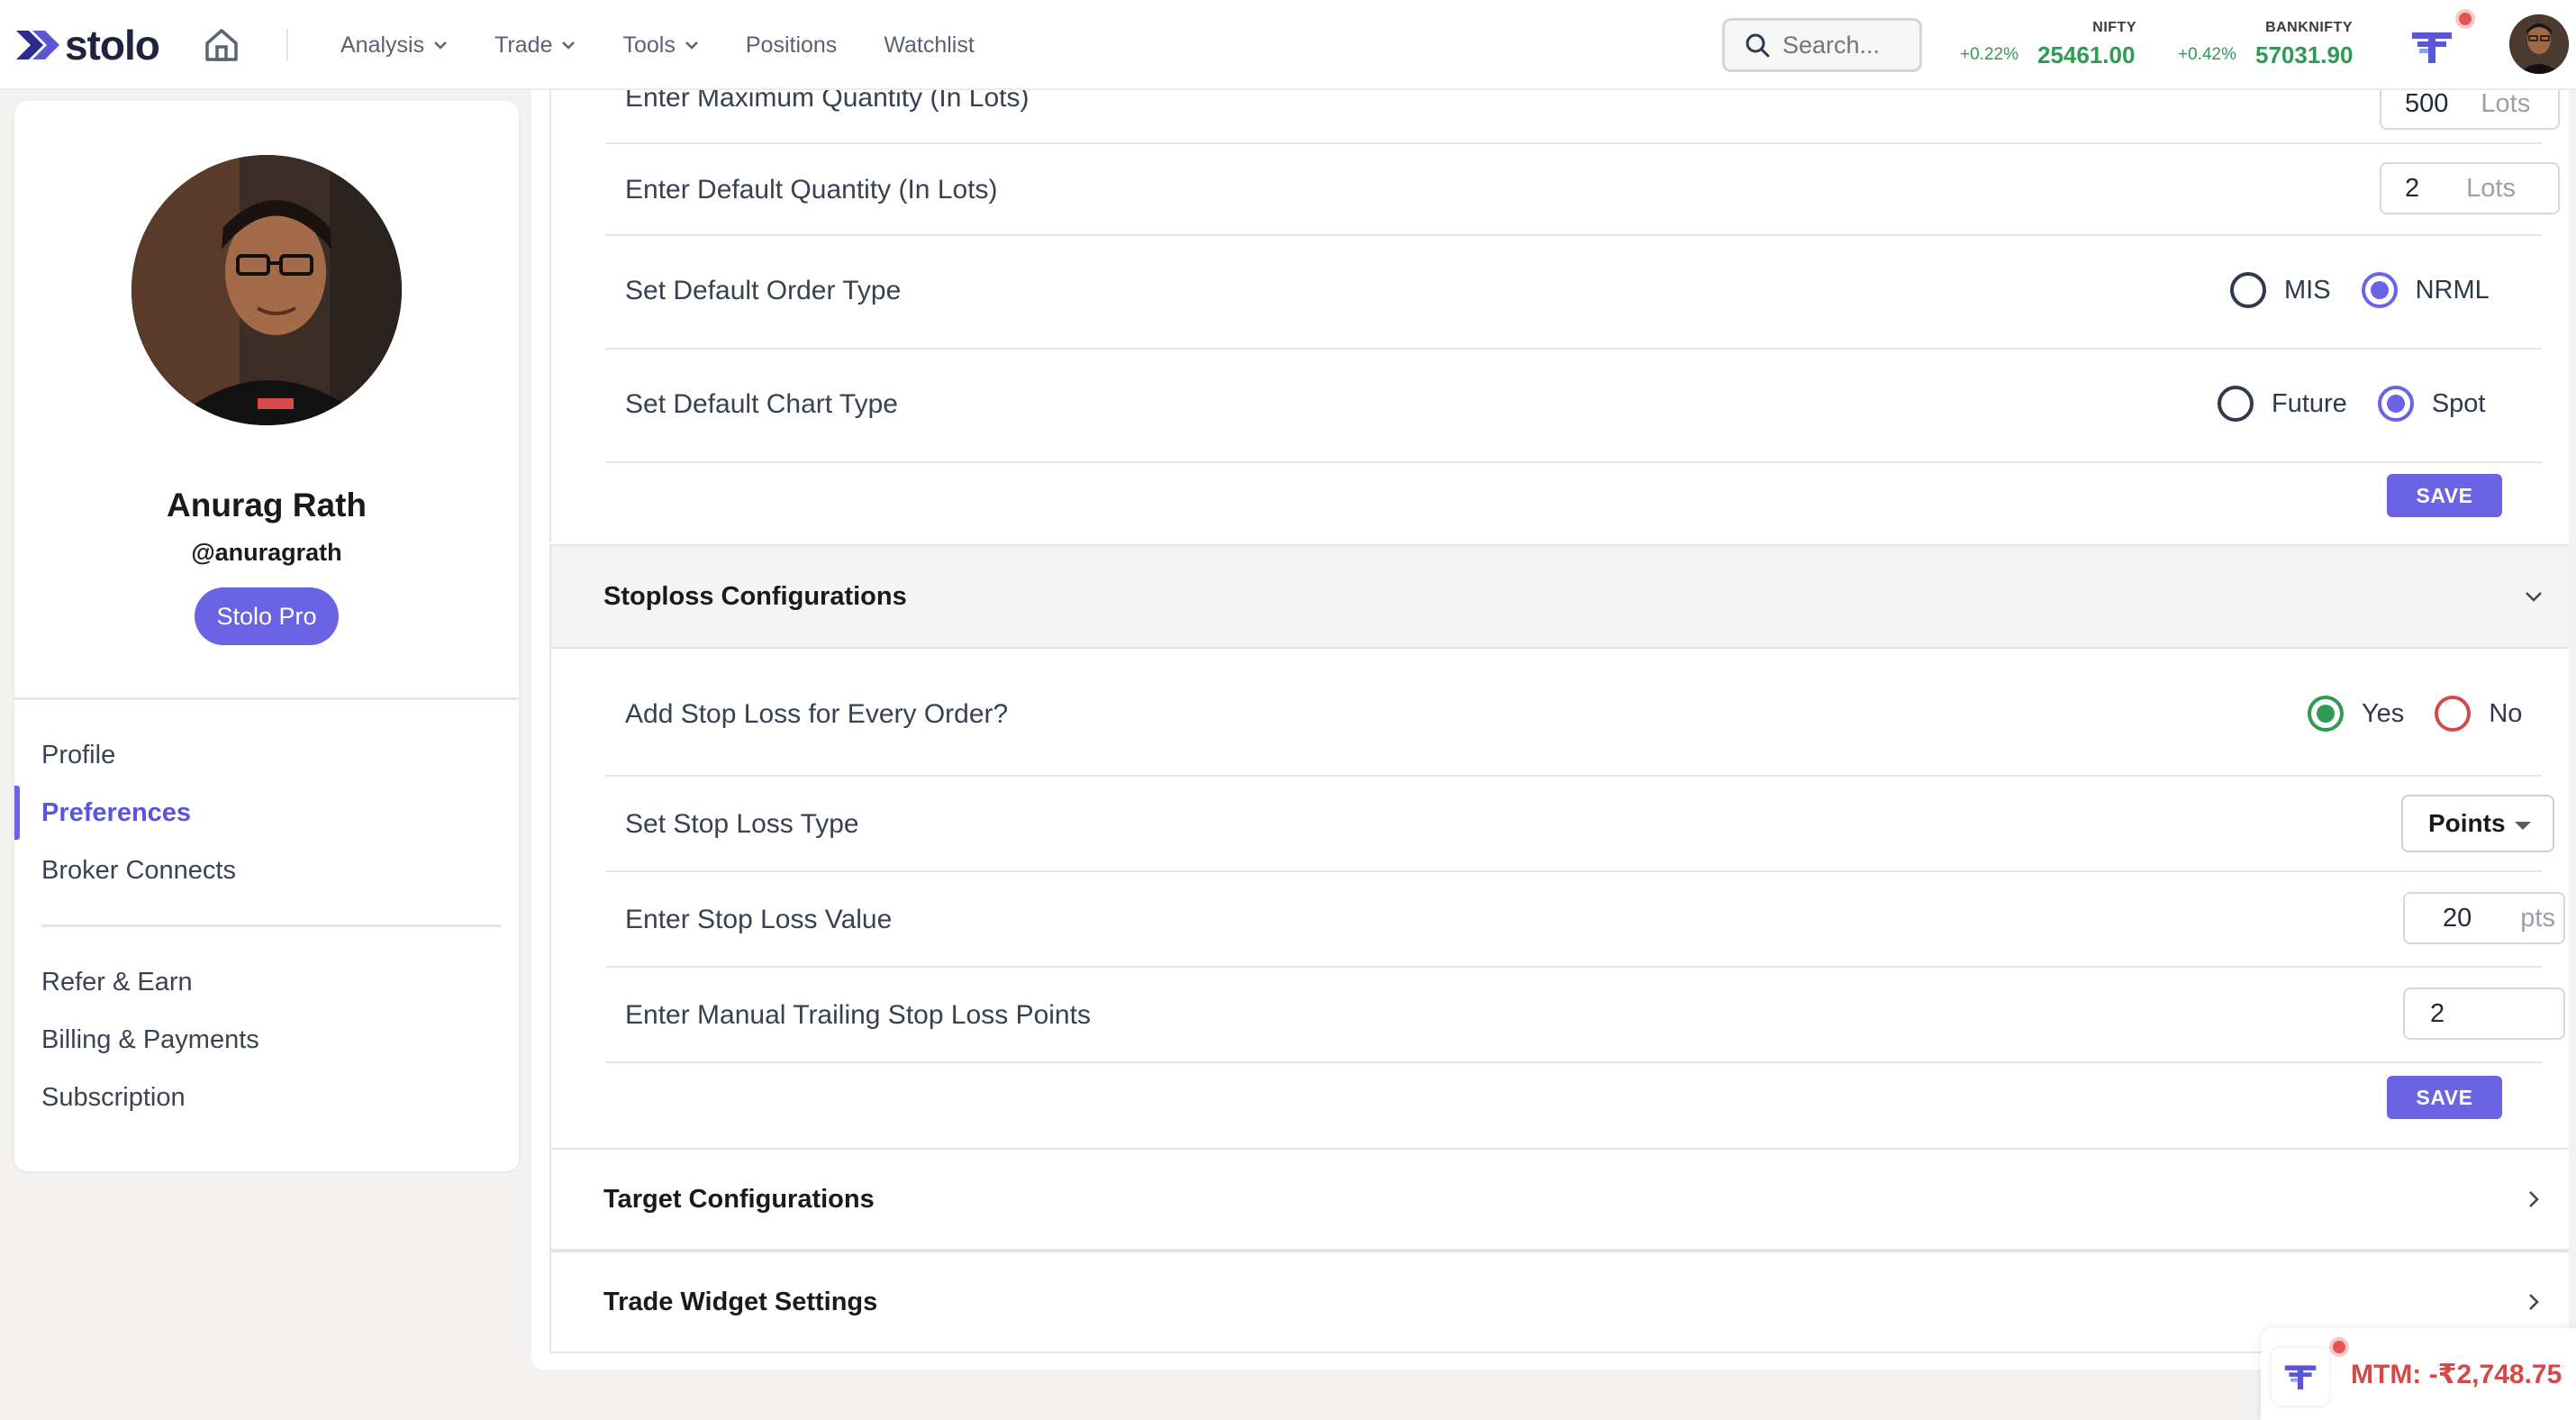 The height and width of the screenshot is (1420, 2576). I want to click on lots-unit: Lots, so click(2506, 103).